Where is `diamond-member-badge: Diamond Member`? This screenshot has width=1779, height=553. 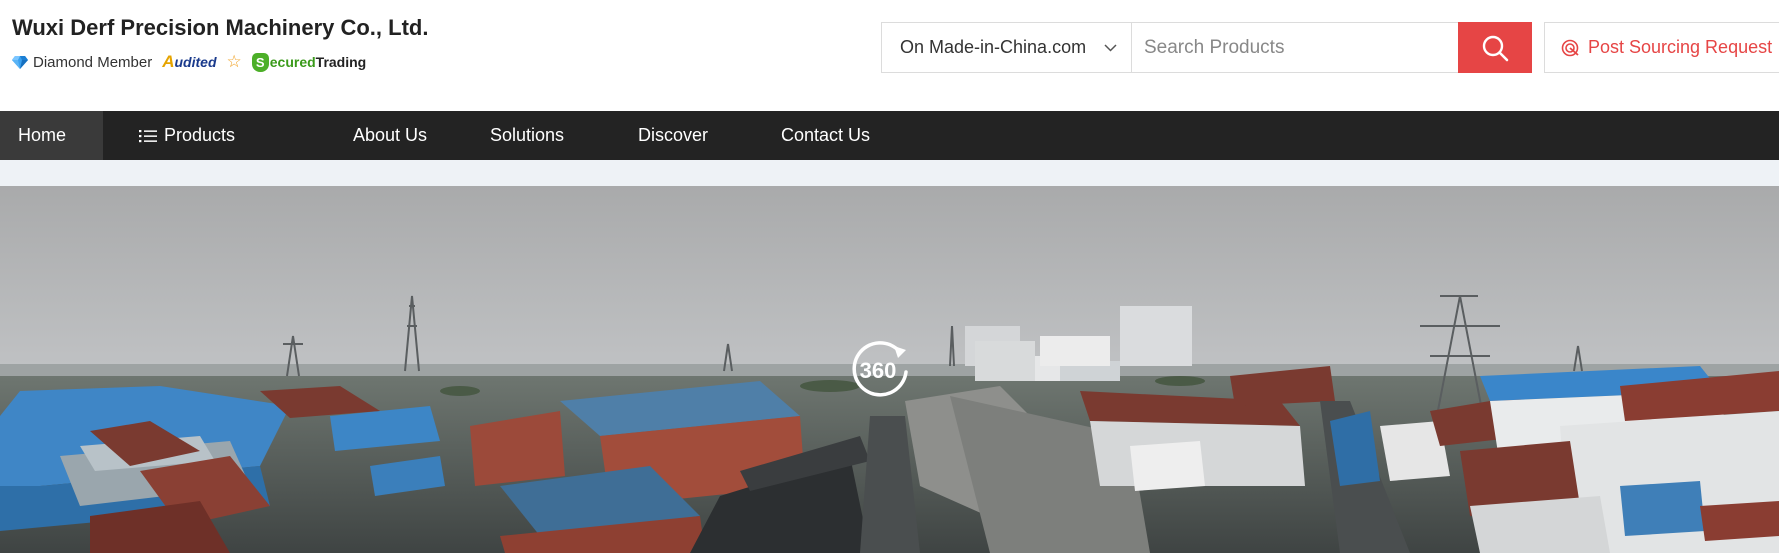 diamond-member-badge: Diamond Member is located at coordinates (82, 62).